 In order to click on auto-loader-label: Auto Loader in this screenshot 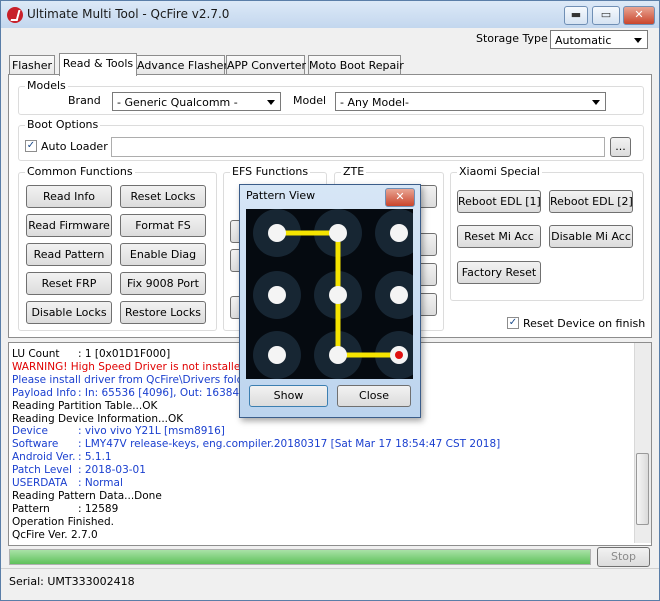, I will do `click(74, 146)`.